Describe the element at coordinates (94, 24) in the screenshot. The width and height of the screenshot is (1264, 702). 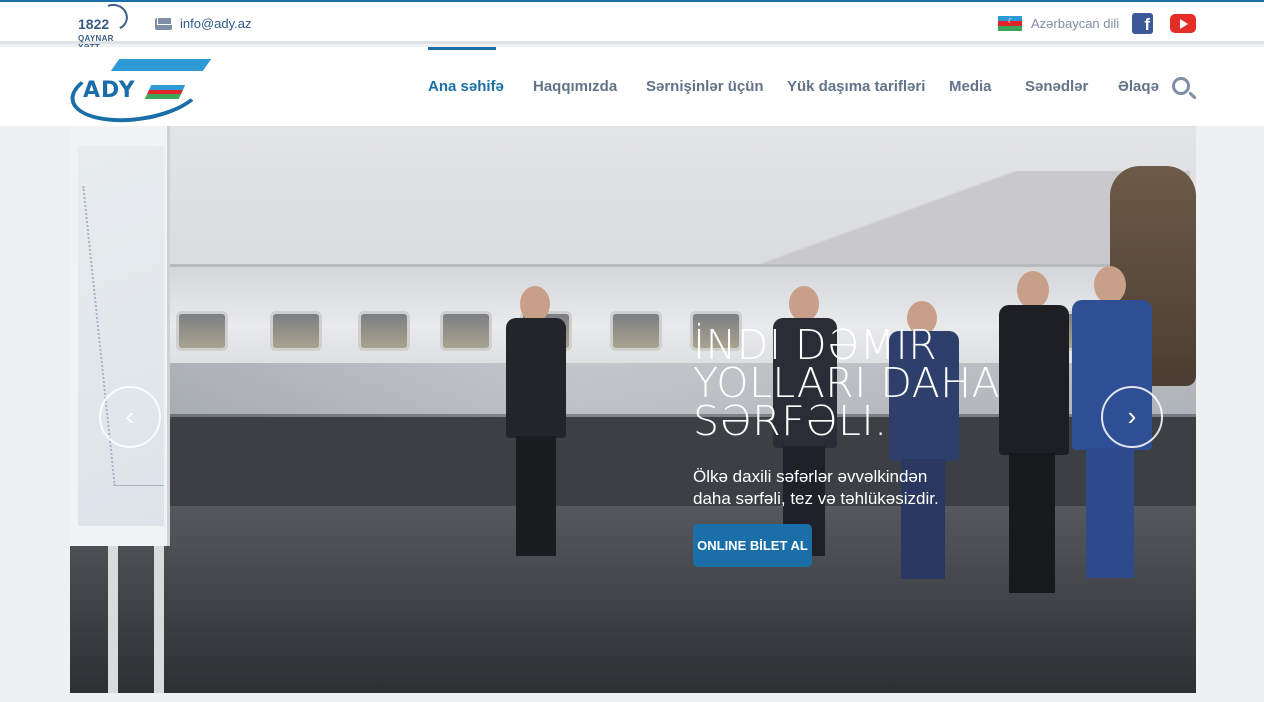
I see `hotline-number: 1822` at that location.